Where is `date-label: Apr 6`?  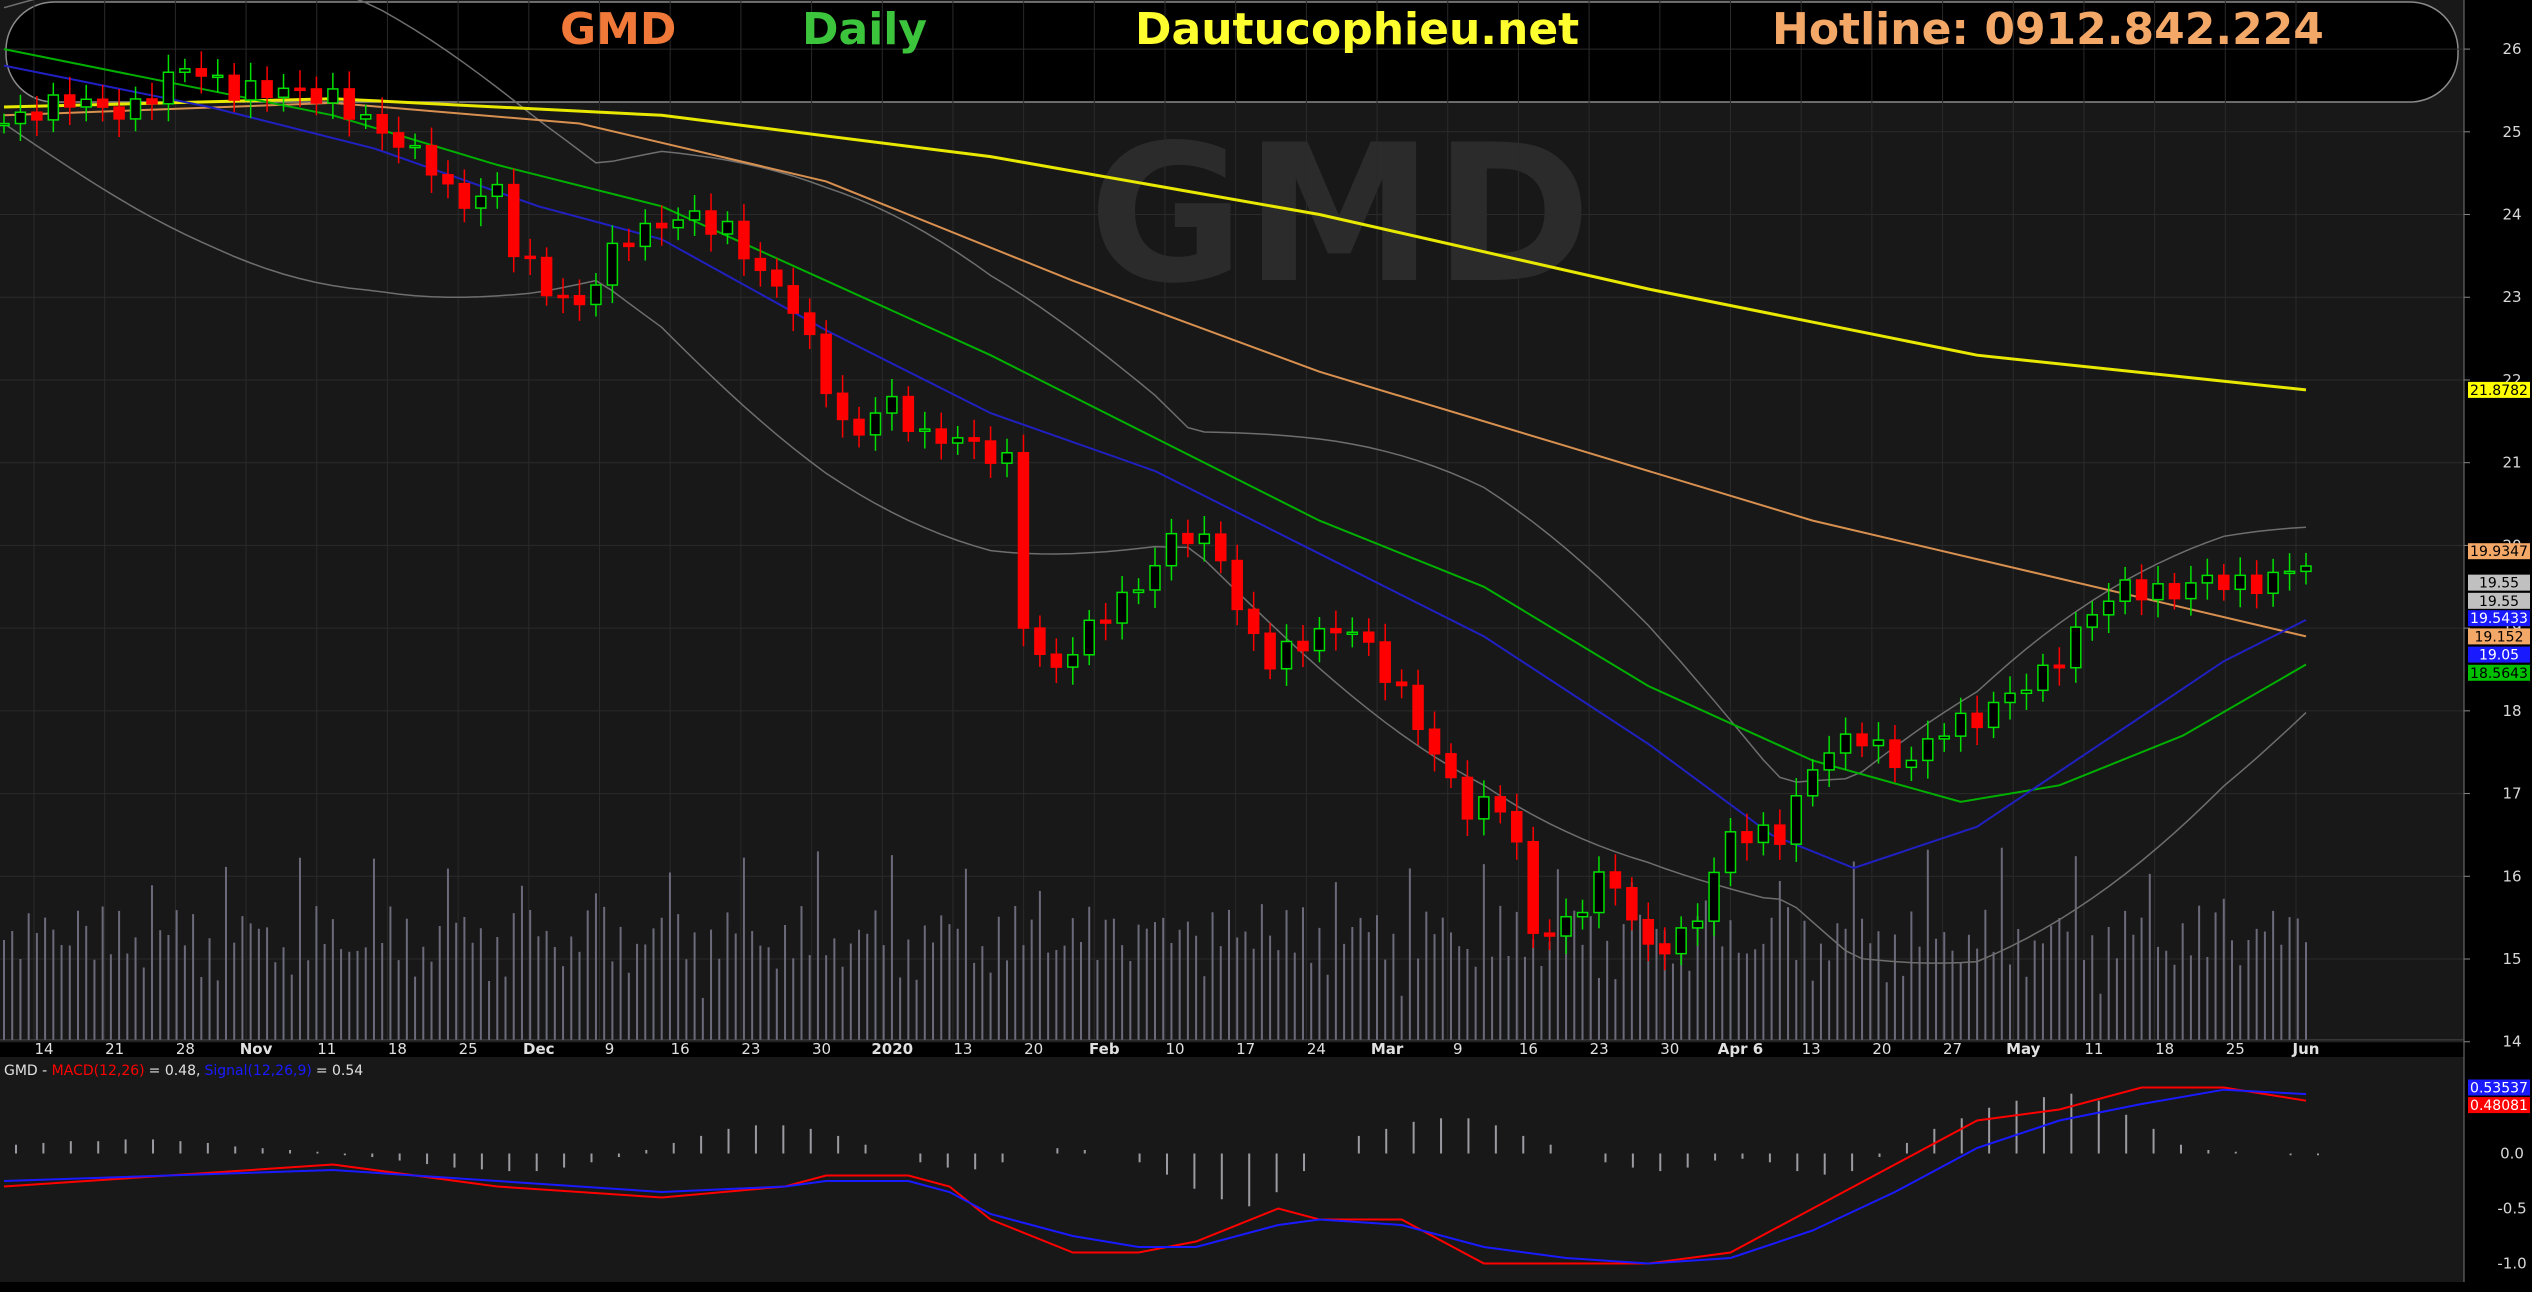 date-label: Apr 6 is located at coordinates (1740, 1049).